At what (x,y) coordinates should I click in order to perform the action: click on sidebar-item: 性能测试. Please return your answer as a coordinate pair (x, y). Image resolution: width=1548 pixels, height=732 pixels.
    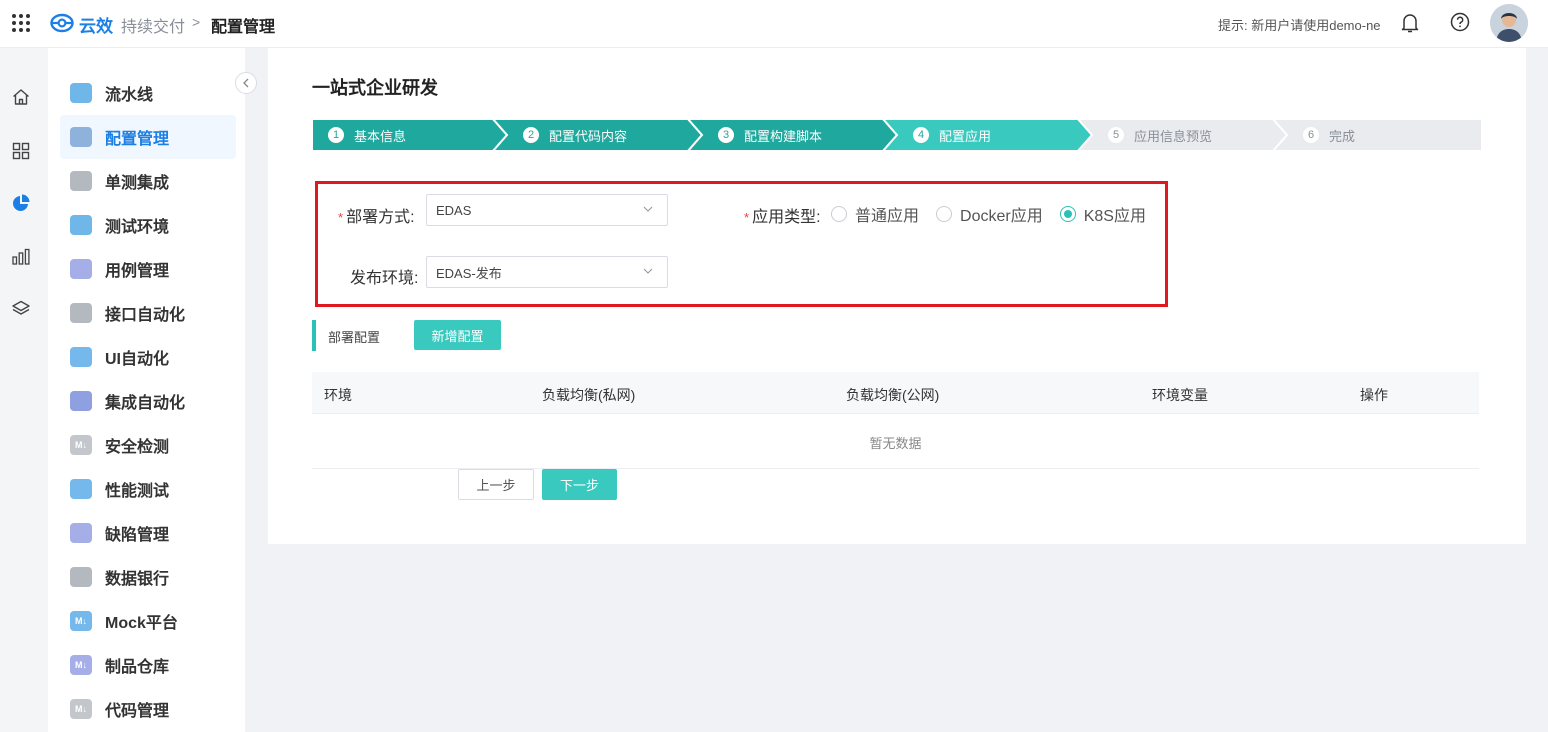
    Looking at the image, I should click on (148, 489).